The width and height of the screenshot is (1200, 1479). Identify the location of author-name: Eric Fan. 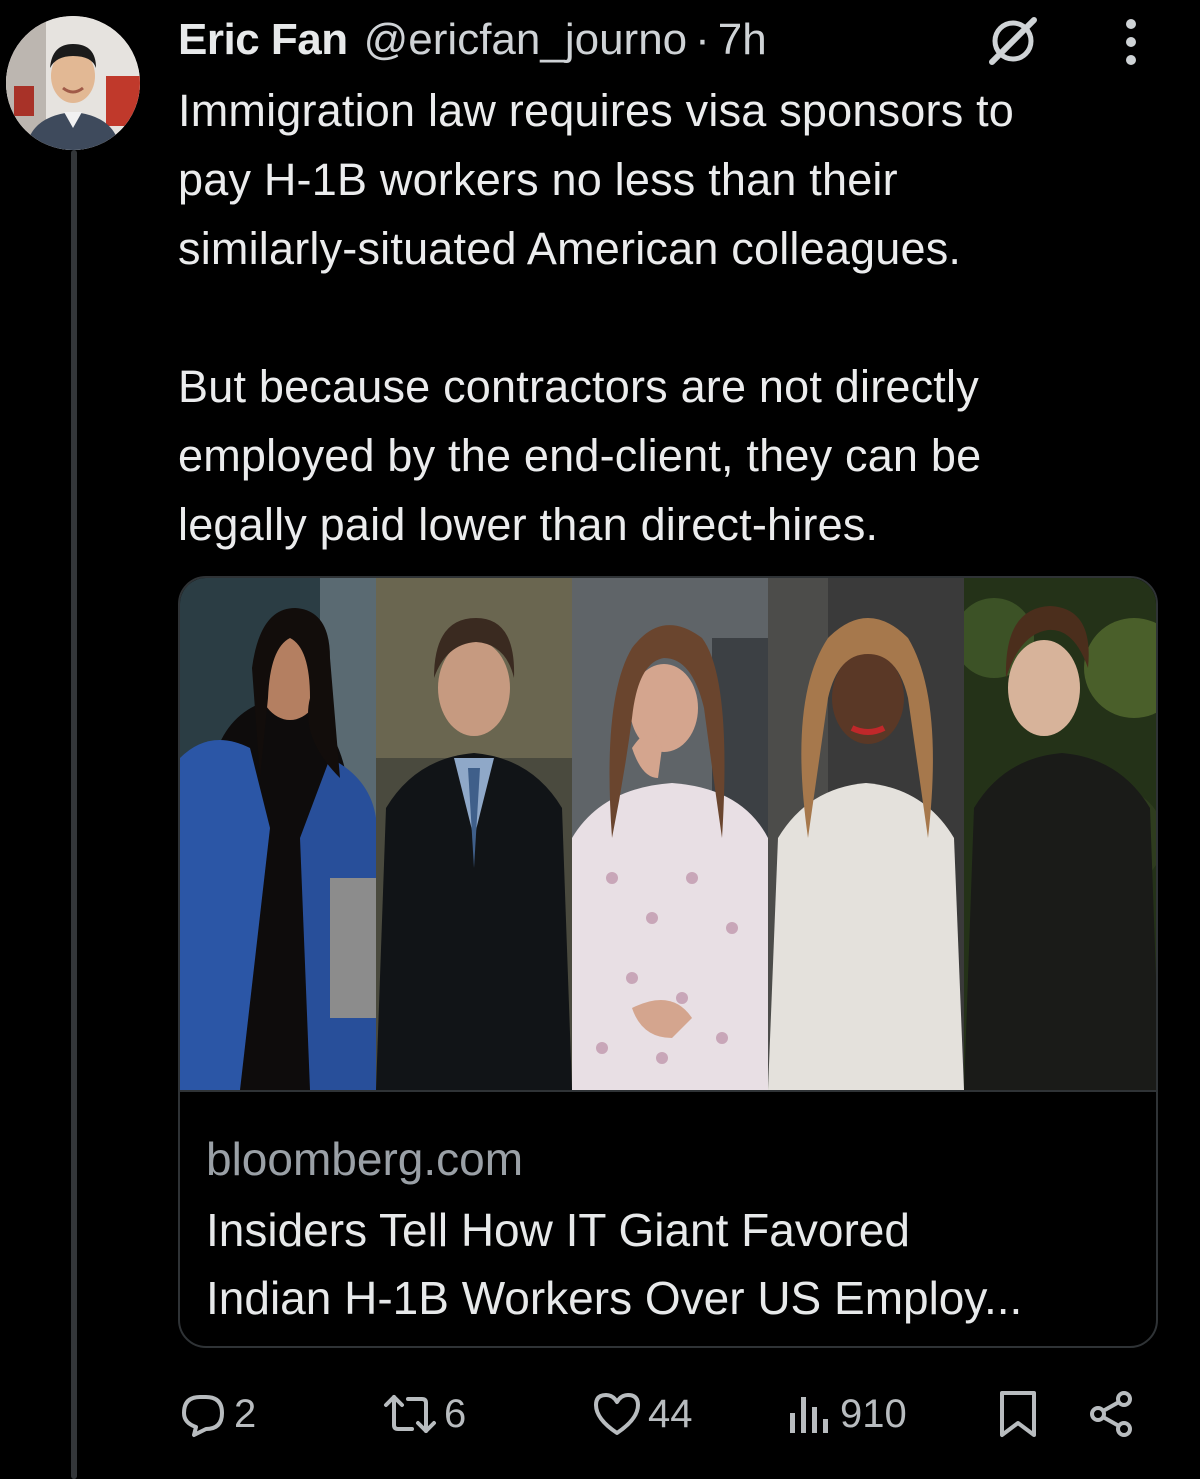
(263, 40).